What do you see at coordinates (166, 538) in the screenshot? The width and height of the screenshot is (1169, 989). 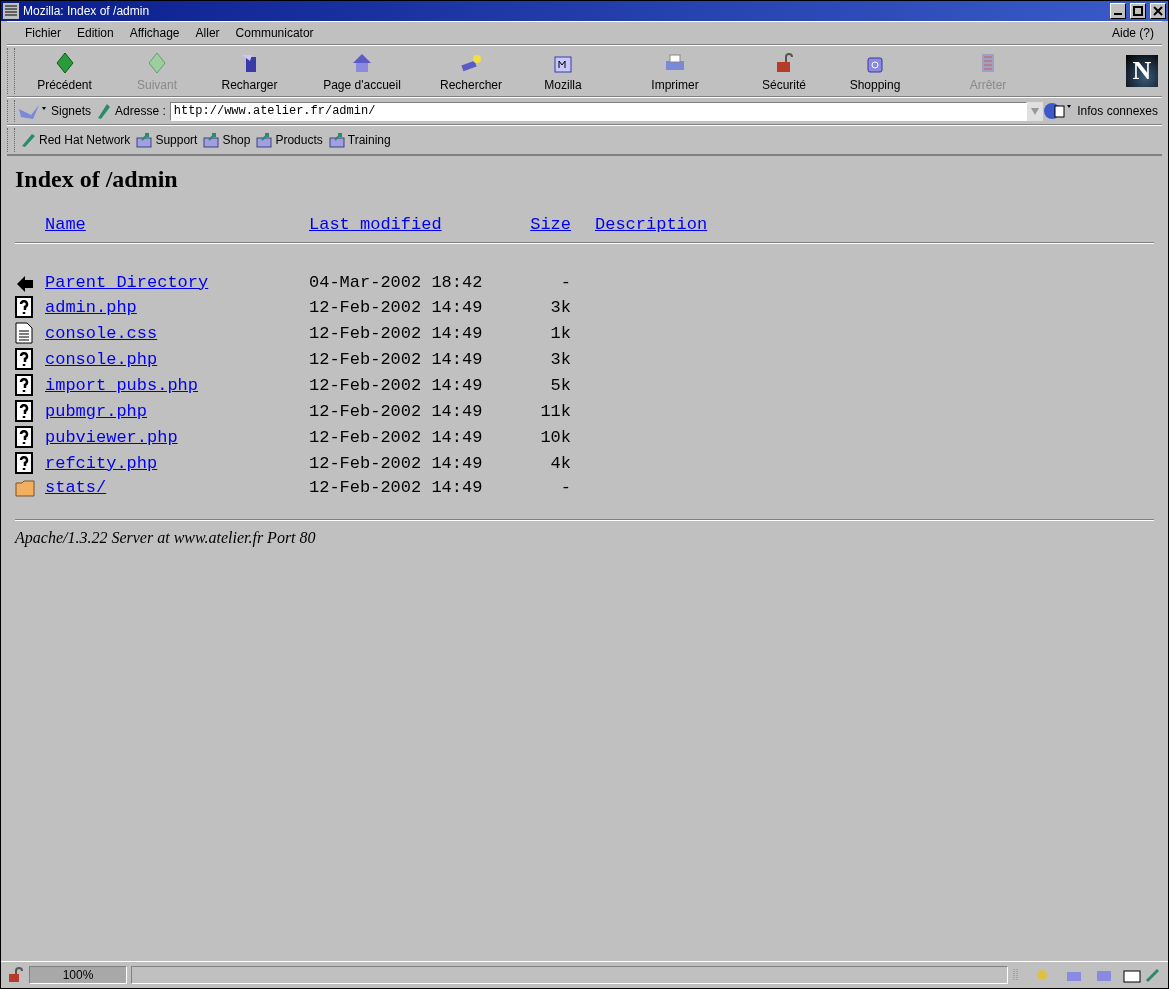 I see `server-signature: Apache/1.3.22 Server at www.atelier.fr Port 80` at bounding box center [166, 538].